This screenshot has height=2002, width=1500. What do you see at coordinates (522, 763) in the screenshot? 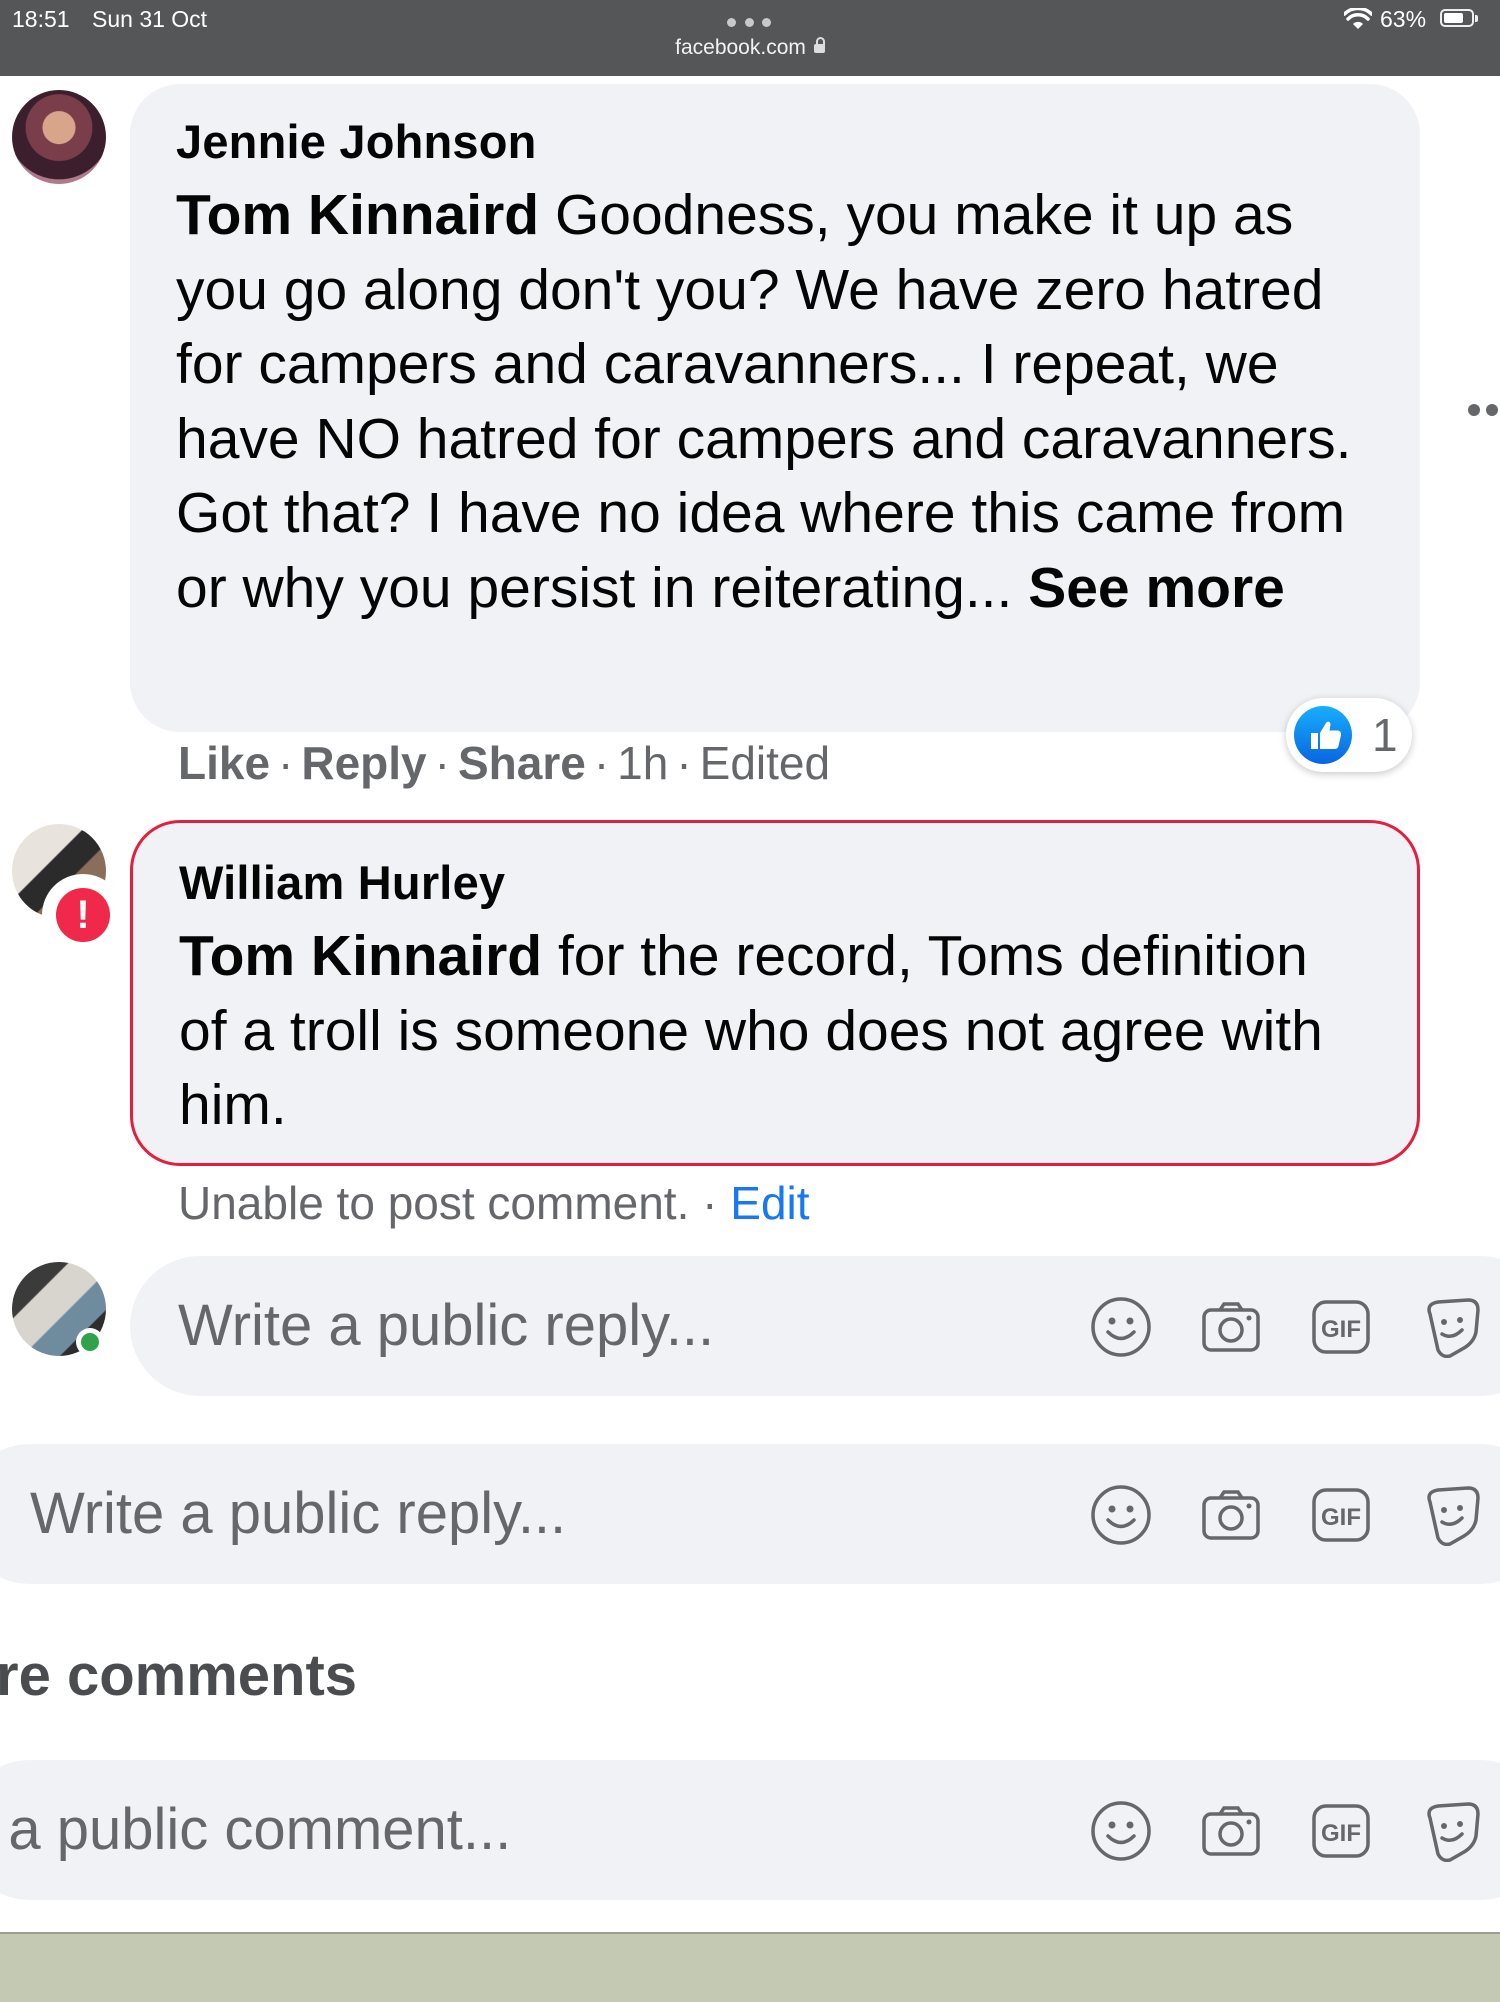
I see `share-button: Share` at bounding box center [522, 763].